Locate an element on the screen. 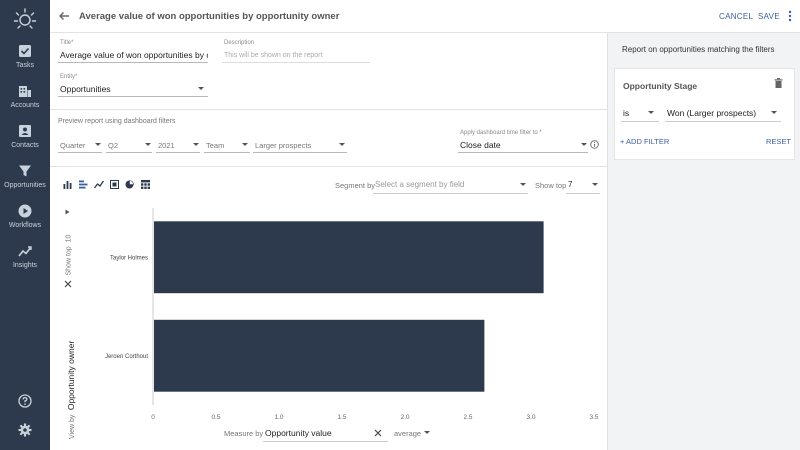 Image resolution: width=800 pixels, height=450 pixels. table-icon is located at coordinates (114, 184).